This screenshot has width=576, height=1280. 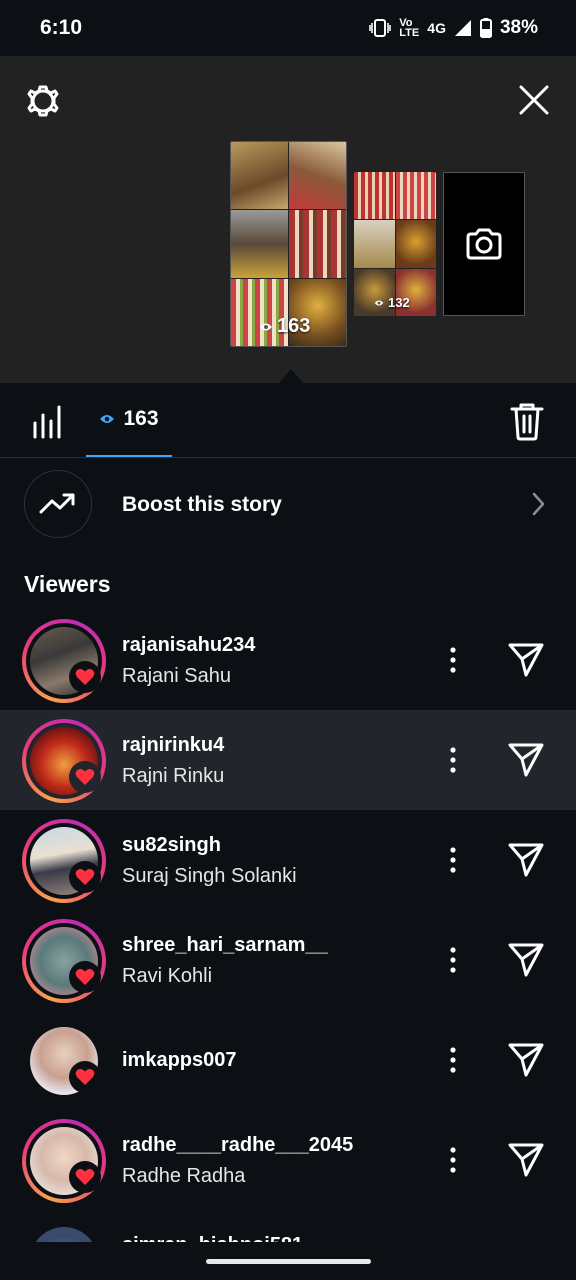 I want to click on viewer-fullname: Rajni Rinku, so click(x=173, y=776).